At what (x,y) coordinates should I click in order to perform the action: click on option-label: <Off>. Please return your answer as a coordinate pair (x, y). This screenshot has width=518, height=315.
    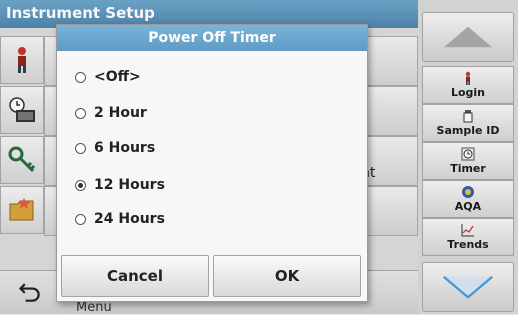
    Looking at the image, I should click on (117, 77).